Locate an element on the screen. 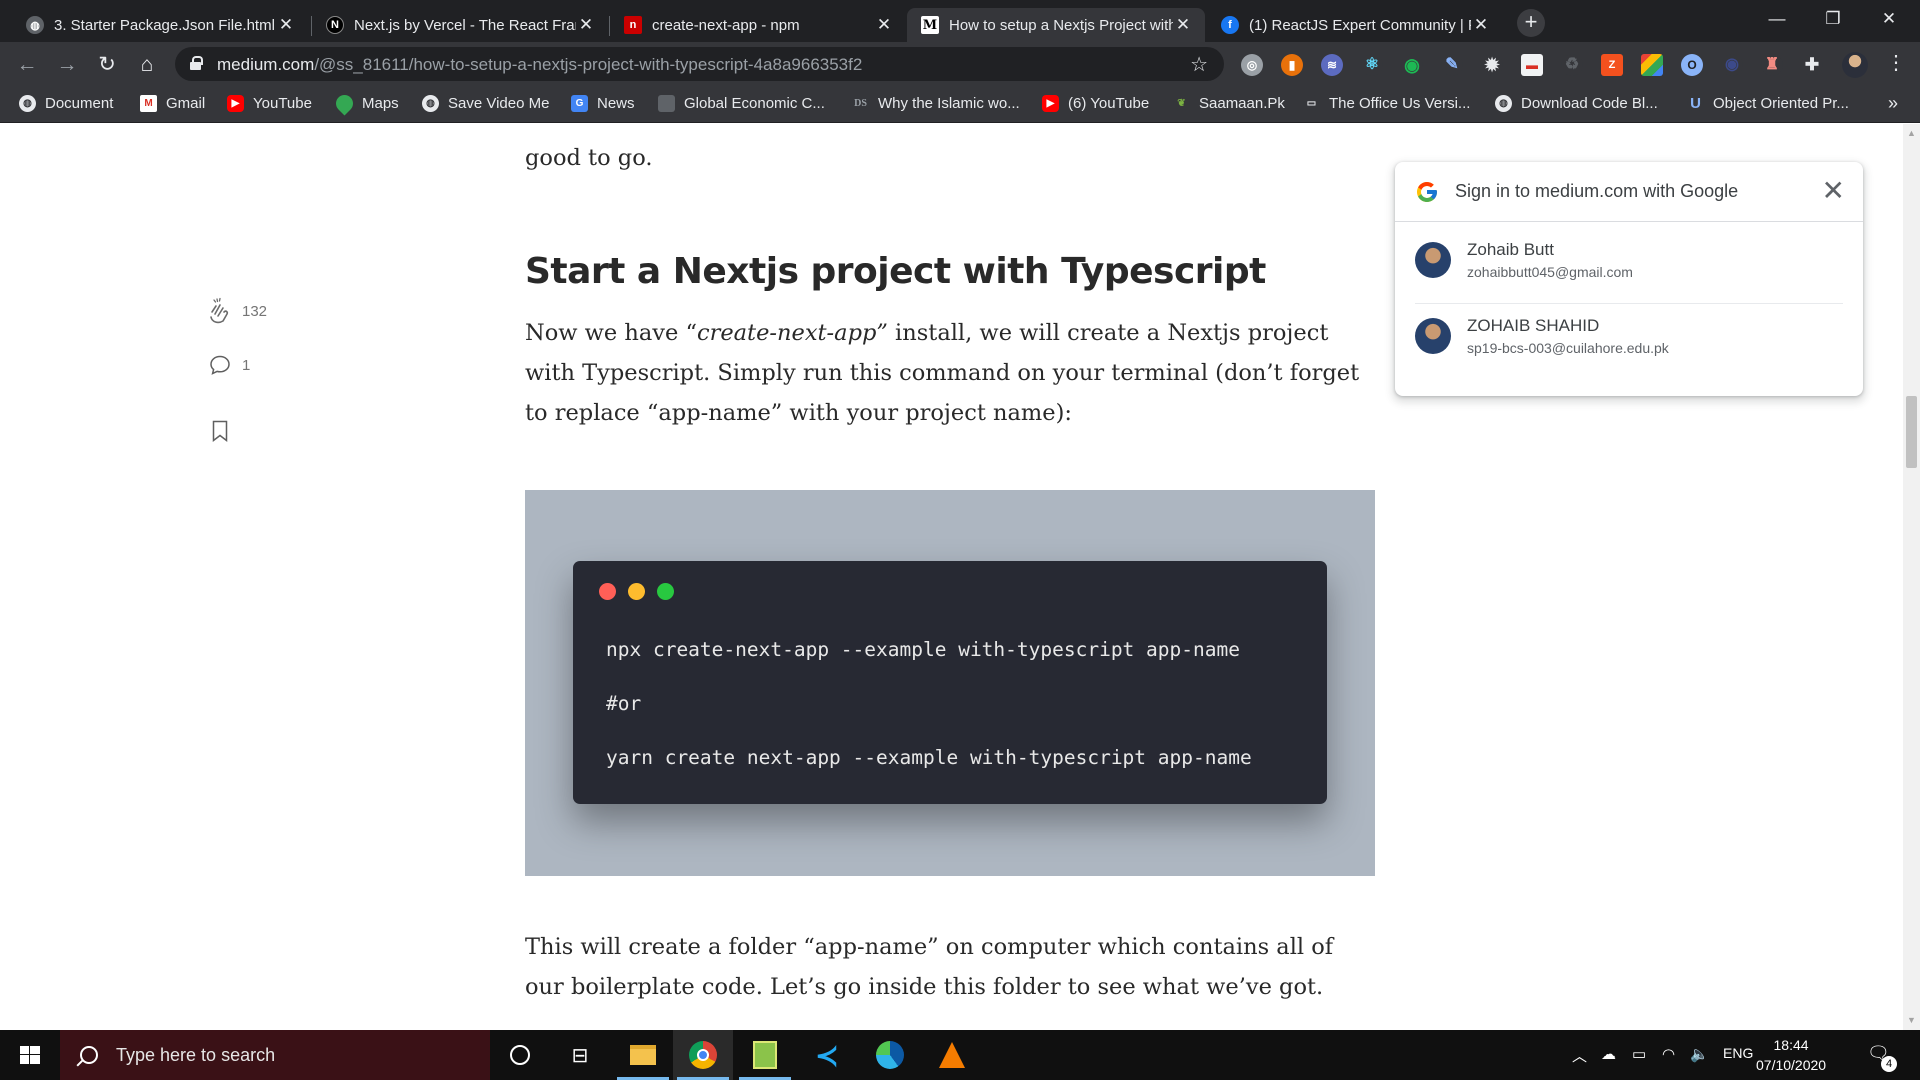  taskbar-clock: 18:44 07/10/2020 is located at coordinates (1791, 1055).